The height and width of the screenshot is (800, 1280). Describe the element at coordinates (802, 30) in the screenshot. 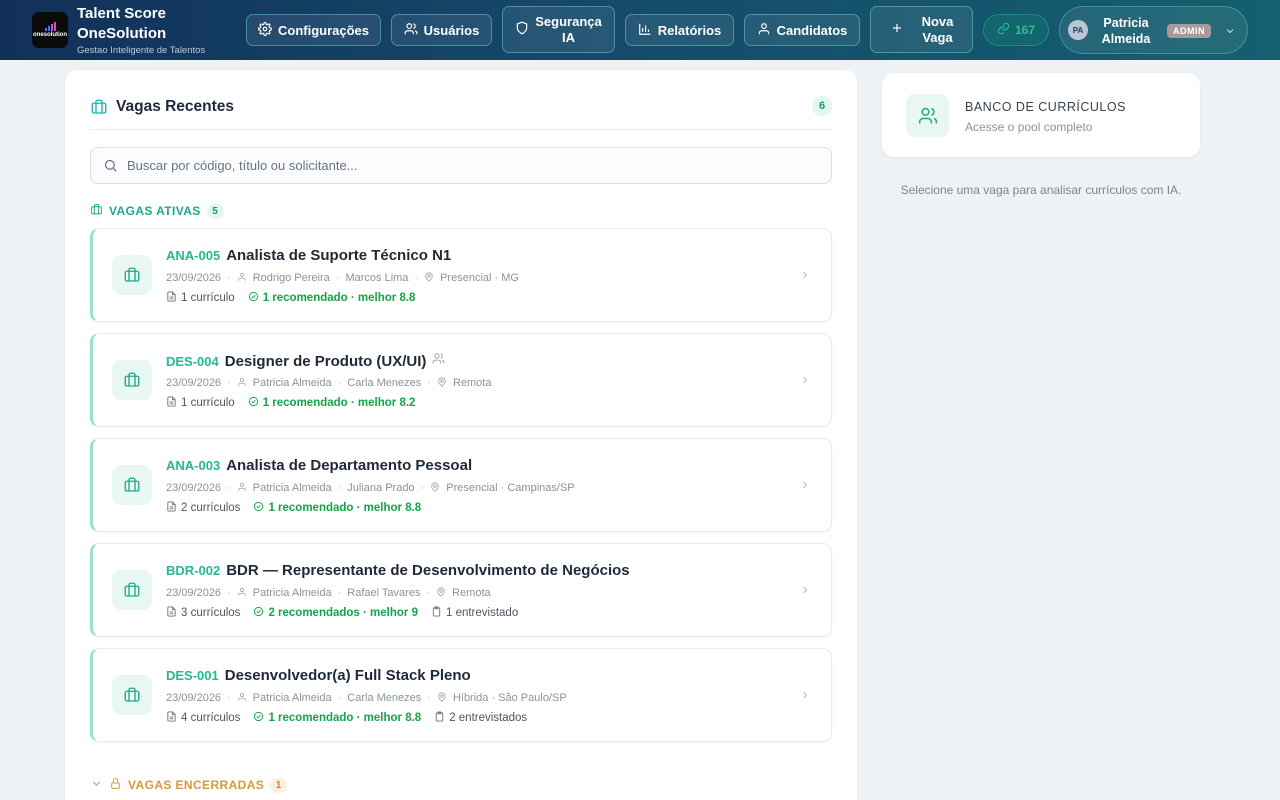

I see `nav-candidatos-button: Candidatos` at that location.